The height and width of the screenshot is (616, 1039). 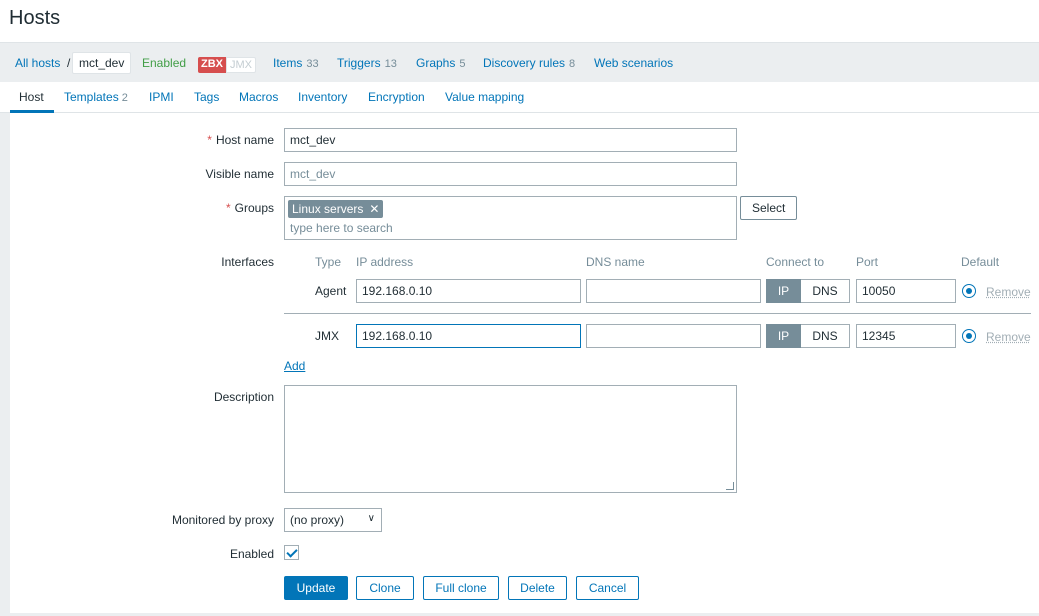 I want to click on host-name-input: mct_dev, so click(x=510, y=140).